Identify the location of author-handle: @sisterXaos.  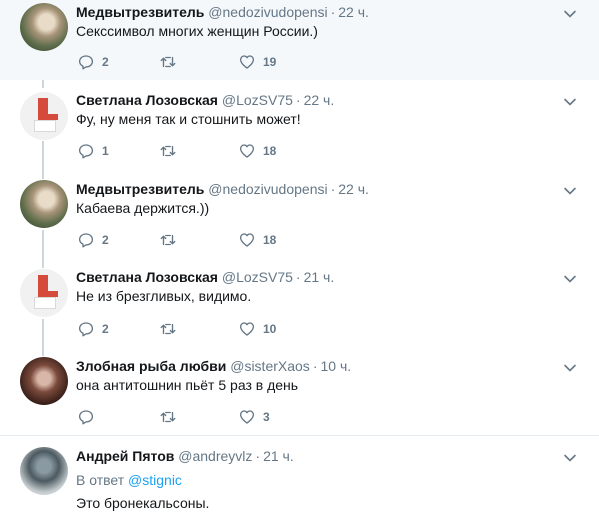
(270, 366).